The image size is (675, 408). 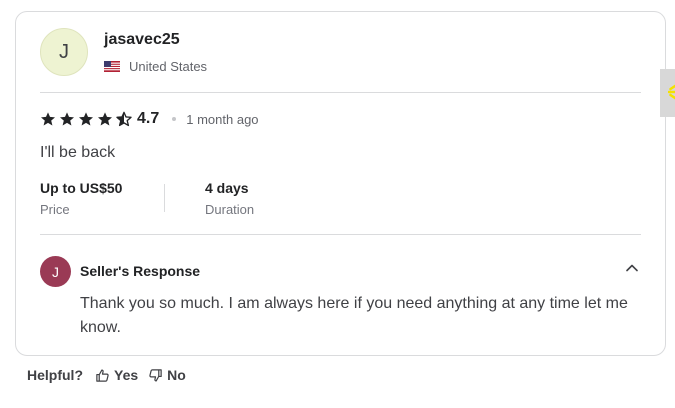 I want to click on half-star-icon, so click(x=124, y=119).